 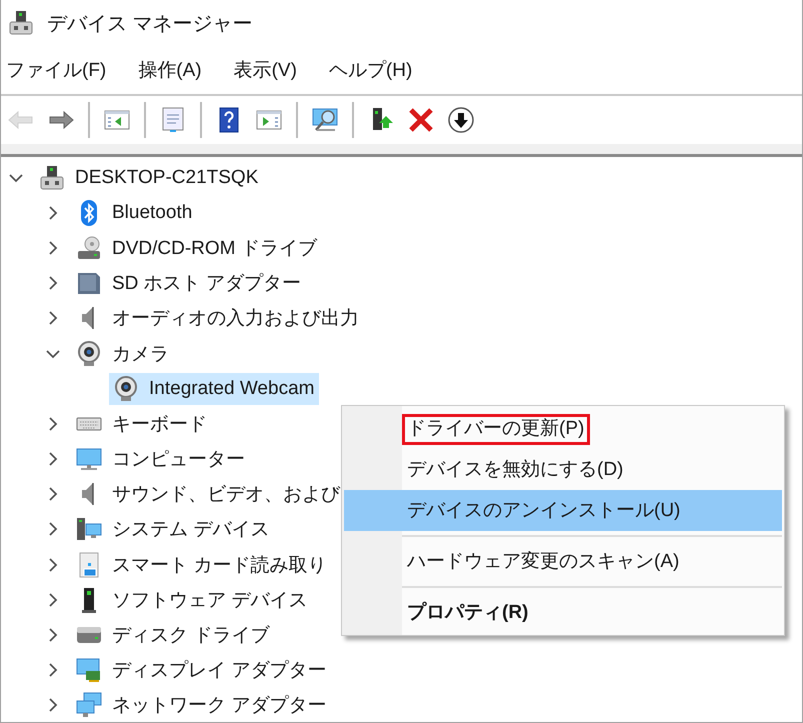 I want to click on menu-item: ヘルプ(H), so click(x=370, y=70).